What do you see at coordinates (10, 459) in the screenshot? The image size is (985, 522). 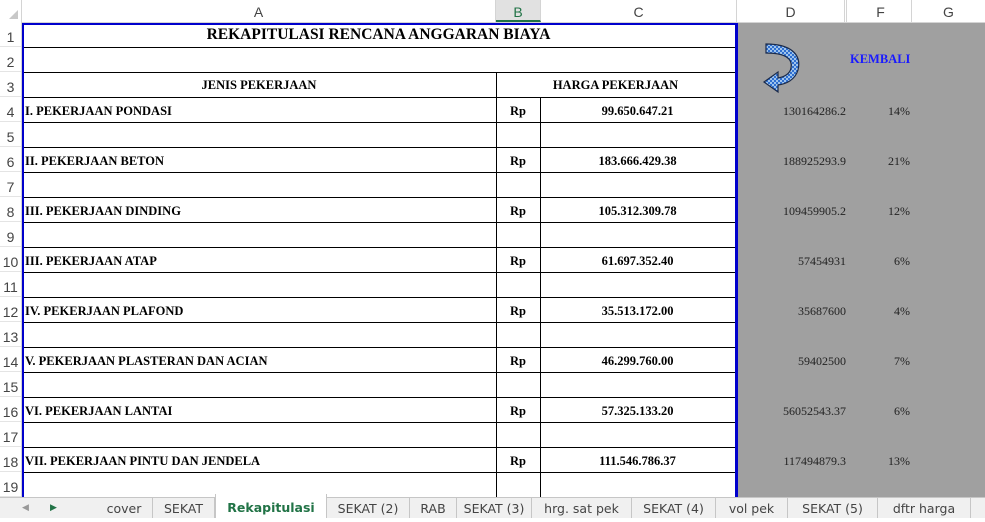 I see `row-header-18: 18` at bounding box center [10, 459].